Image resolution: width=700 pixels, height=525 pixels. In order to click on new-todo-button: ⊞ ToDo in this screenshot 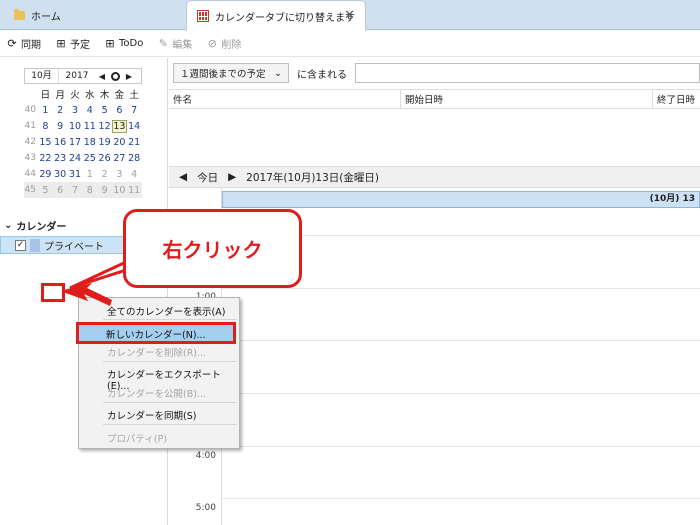, I will do `click(123, 43)`.